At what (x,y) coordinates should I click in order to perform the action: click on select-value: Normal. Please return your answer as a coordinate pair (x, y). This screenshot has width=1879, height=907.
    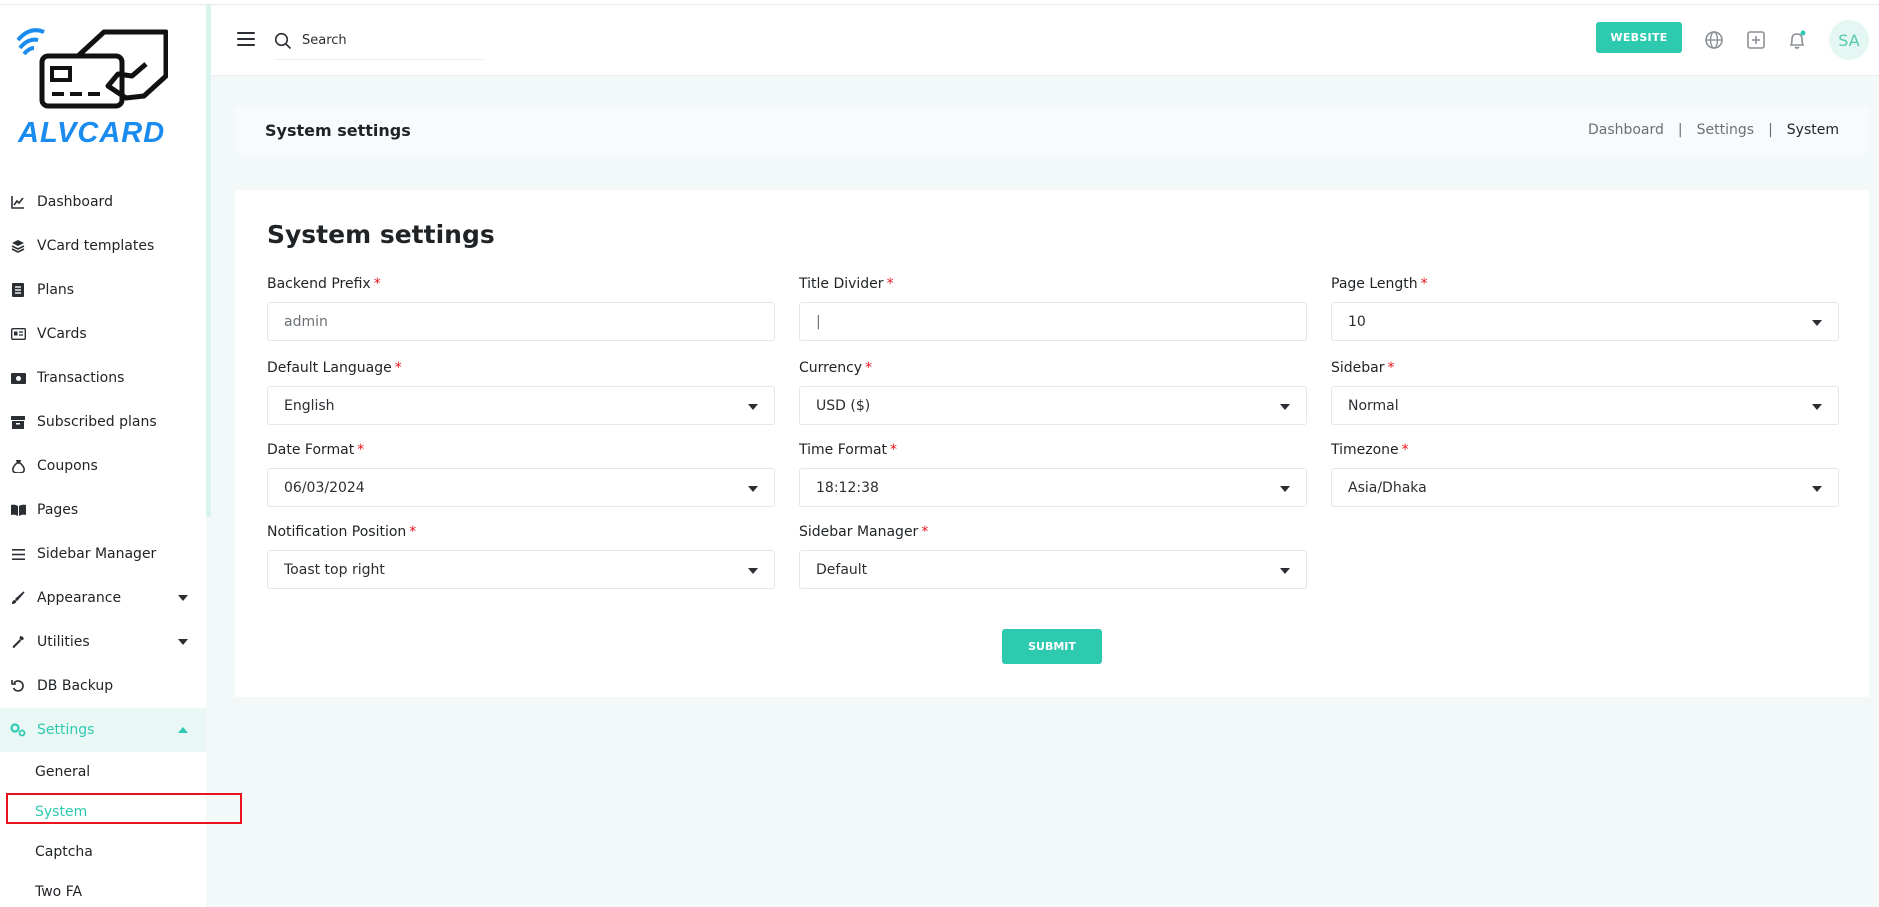
    Looking at the image, I should click on (1373, 405).